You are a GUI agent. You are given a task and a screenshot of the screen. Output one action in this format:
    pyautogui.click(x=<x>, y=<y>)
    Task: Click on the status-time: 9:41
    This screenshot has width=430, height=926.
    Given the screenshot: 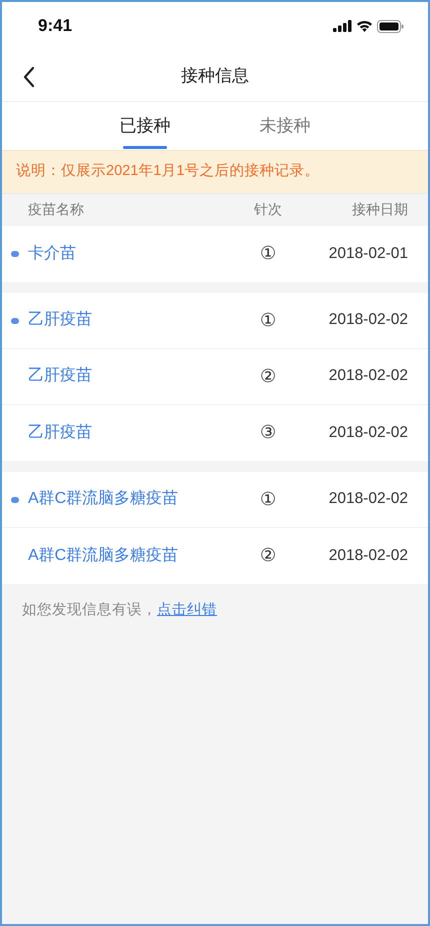 What is the action you would take?
    pyautogui.click(x=55, y=26)
    